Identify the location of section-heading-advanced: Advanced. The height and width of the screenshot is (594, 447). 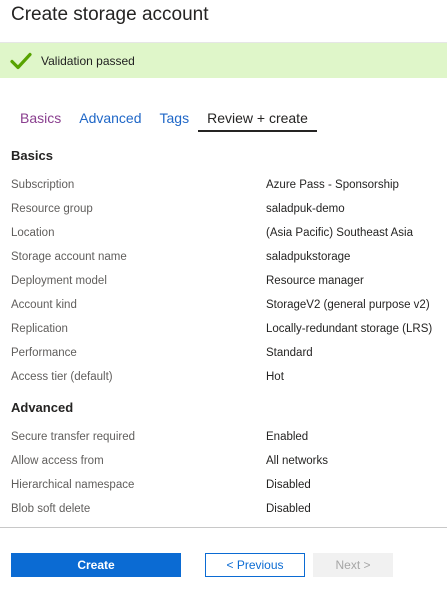
(42, 407).